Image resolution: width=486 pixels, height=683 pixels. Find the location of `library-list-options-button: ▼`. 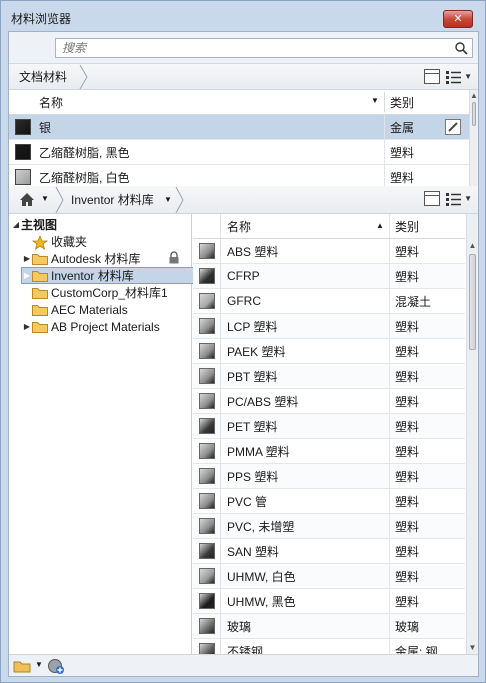

library-list-options-button: ▼ is located at coordinates (459, 199).